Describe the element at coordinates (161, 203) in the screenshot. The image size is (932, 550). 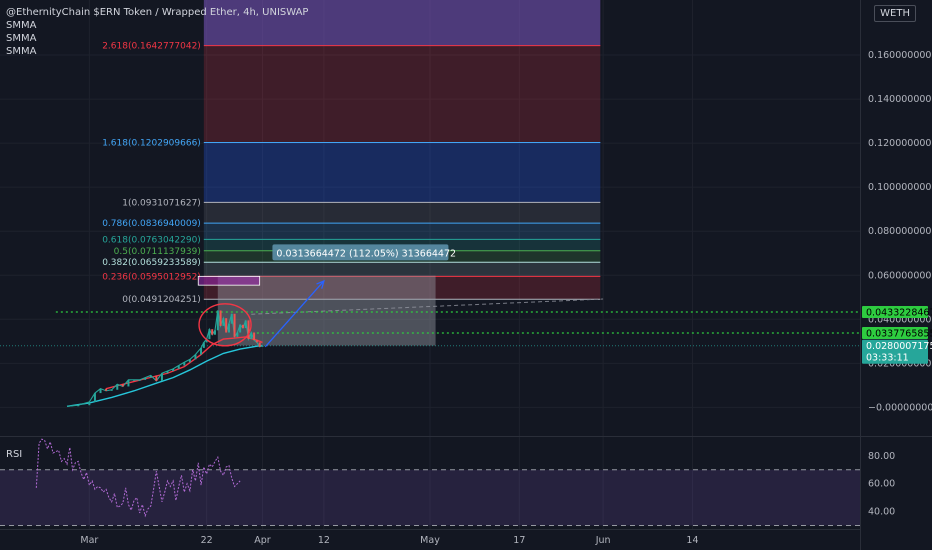
I see `fib-level-label-2: 1(0.0931071627)` at that location.